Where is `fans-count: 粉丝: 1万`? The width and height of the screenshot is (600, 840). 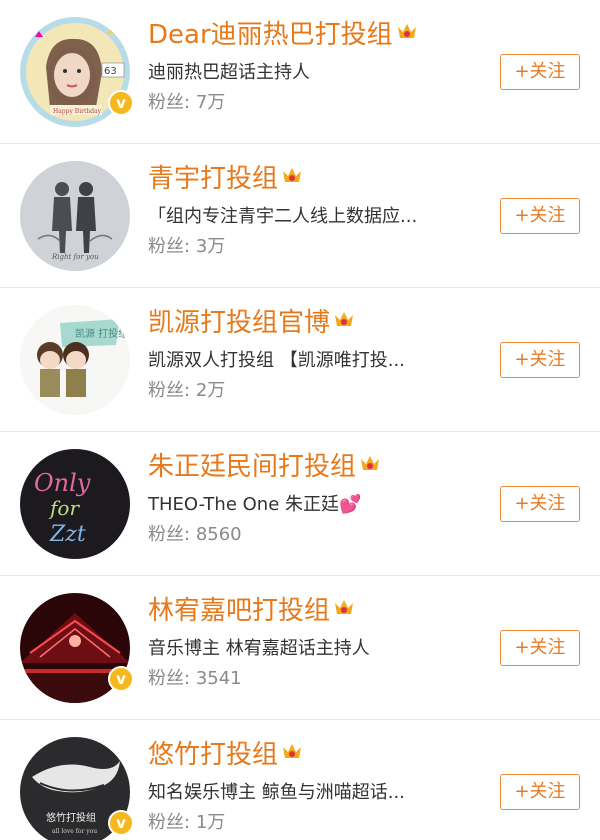 fans-count: 粉丝: 1万 is located at coordinates (187, 822).